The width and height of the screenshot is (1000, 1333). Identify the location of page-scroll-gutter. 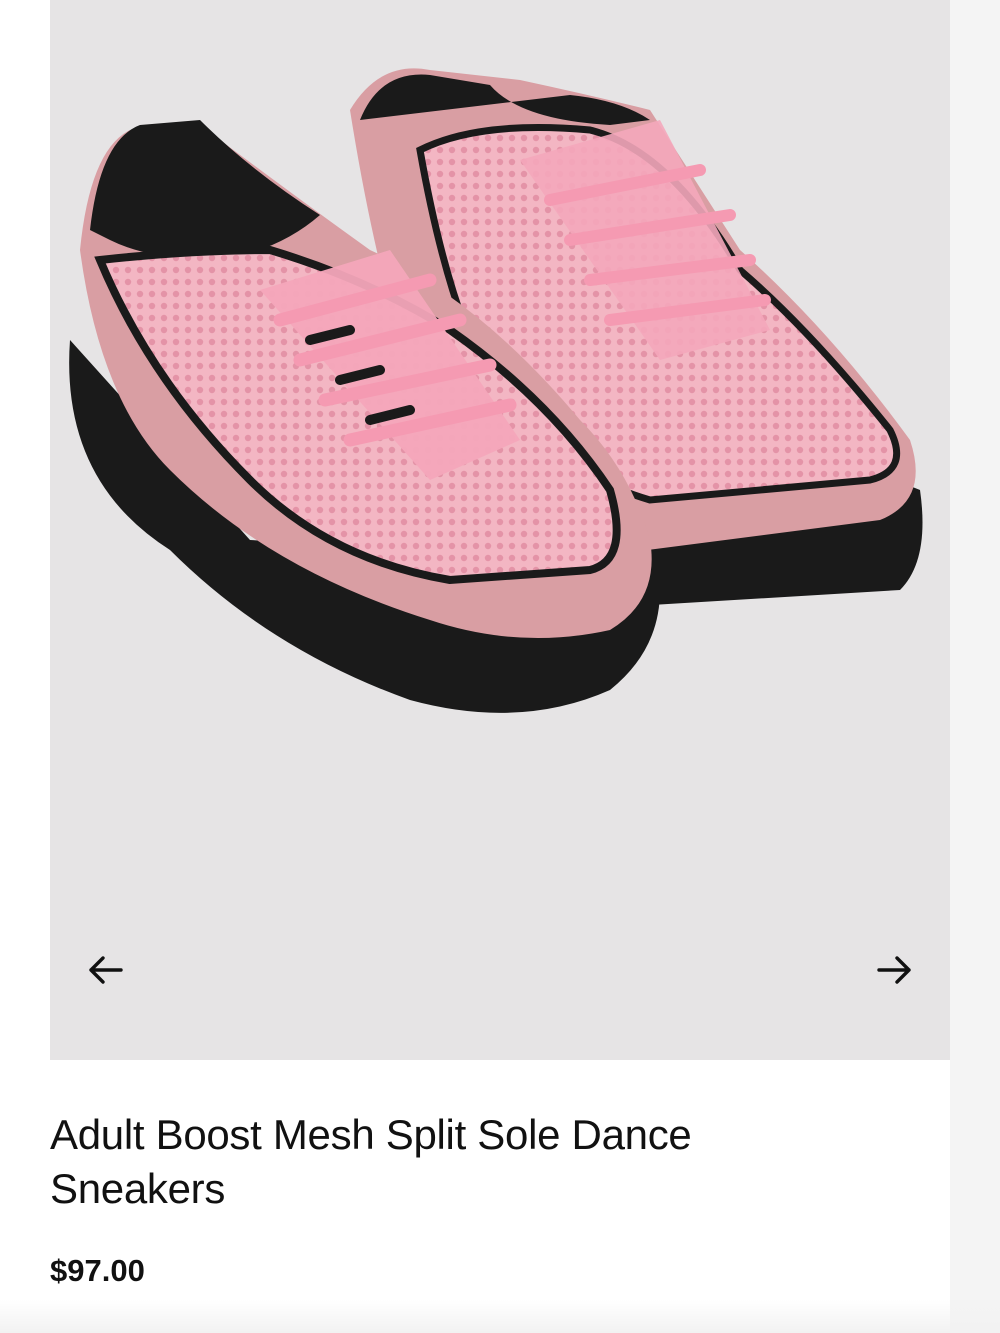
(975, 666).